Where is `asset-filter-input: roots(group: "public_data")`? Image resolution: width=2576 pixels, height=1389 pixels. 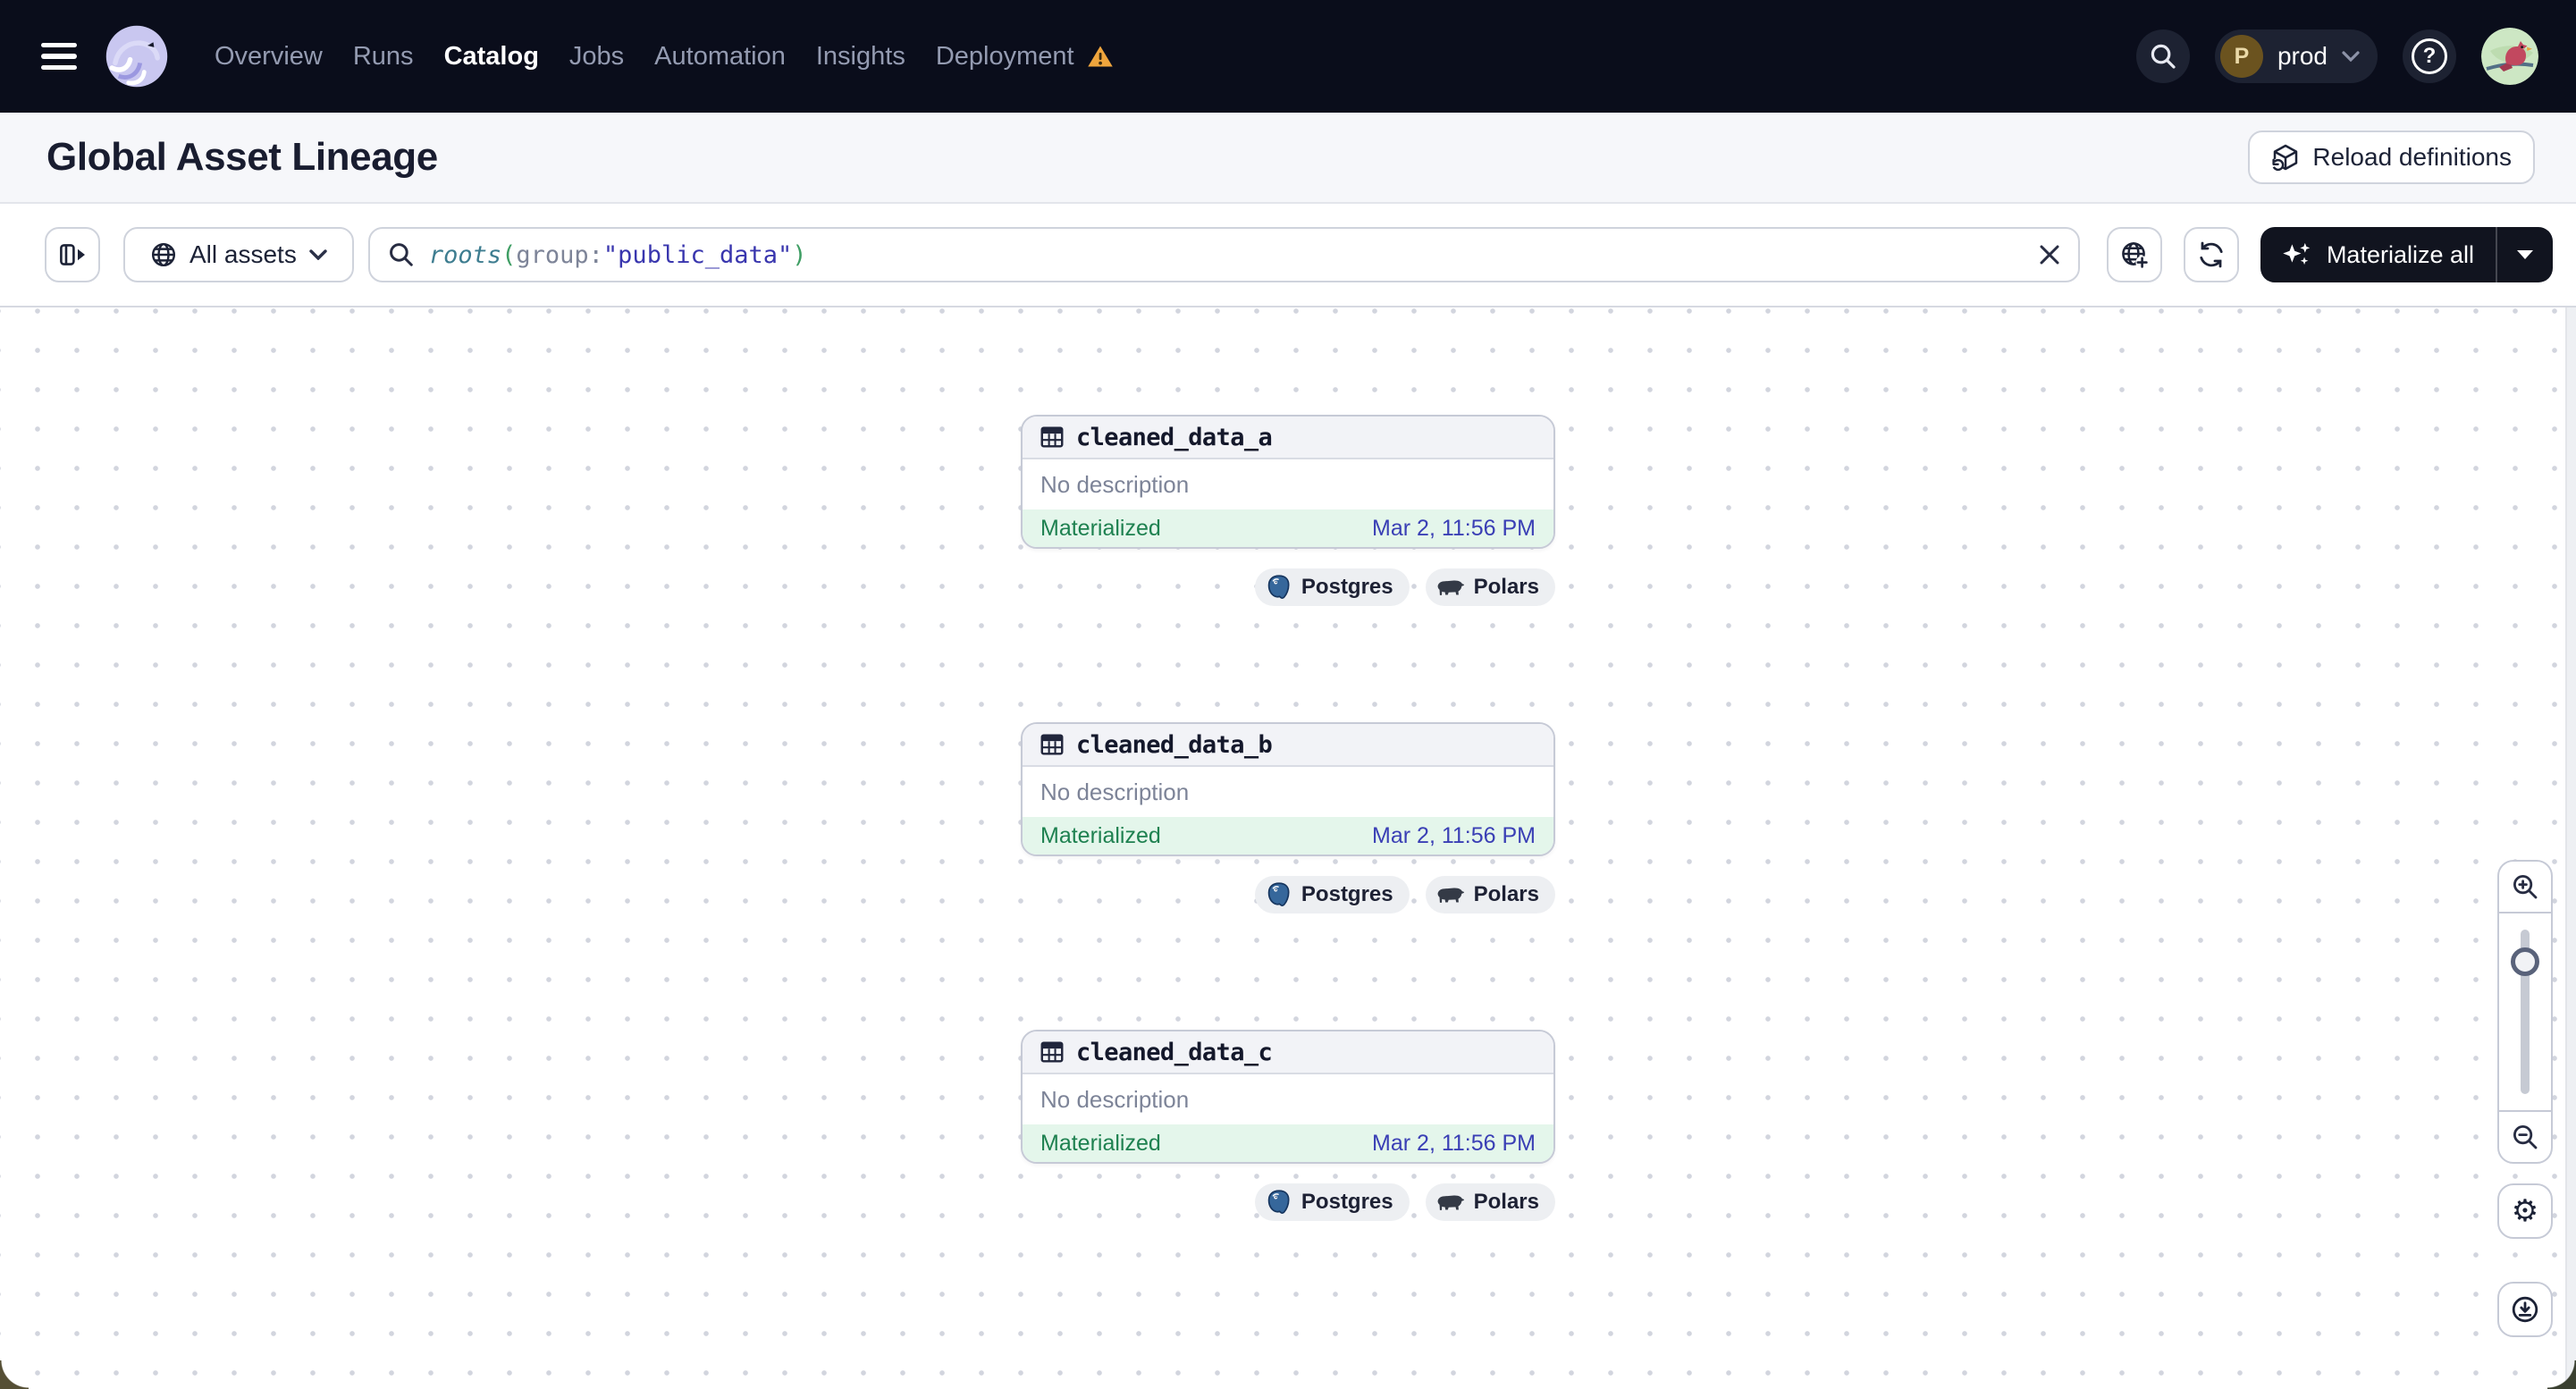
asset-filter-input: roots(group: "public_data") is located at coordinates (1224, 254).